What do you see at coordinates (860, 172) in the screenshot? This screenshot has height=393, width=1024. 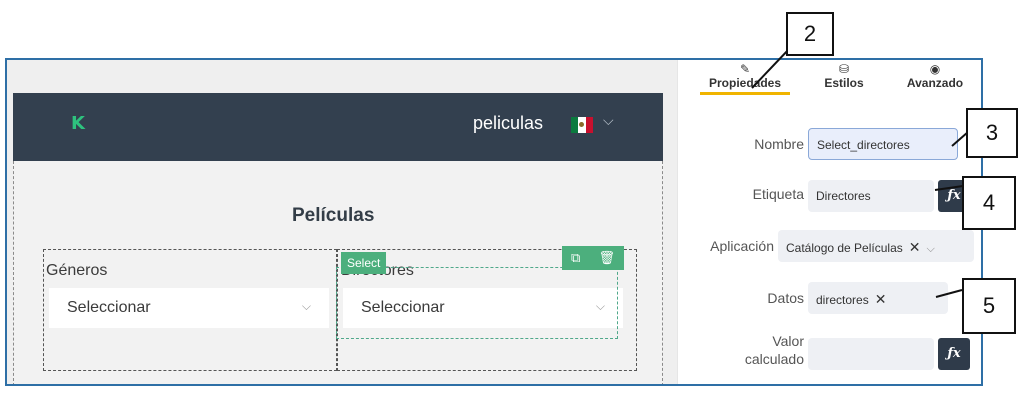 I see `callout-arrows` at bounding box center [860, 172].